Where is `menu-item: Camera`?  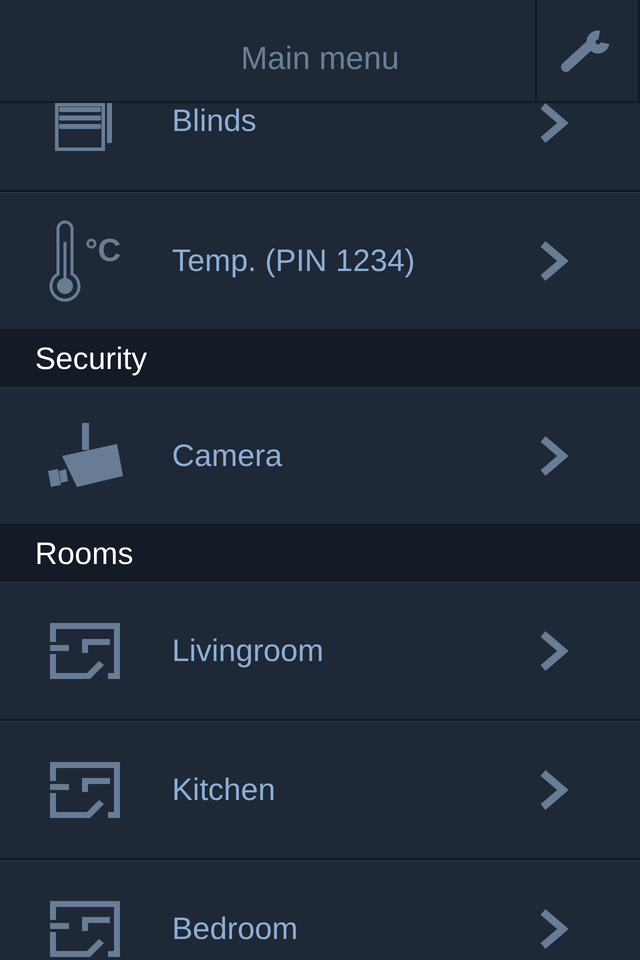
menu-item: Camera is located at coordinates (320, 456).